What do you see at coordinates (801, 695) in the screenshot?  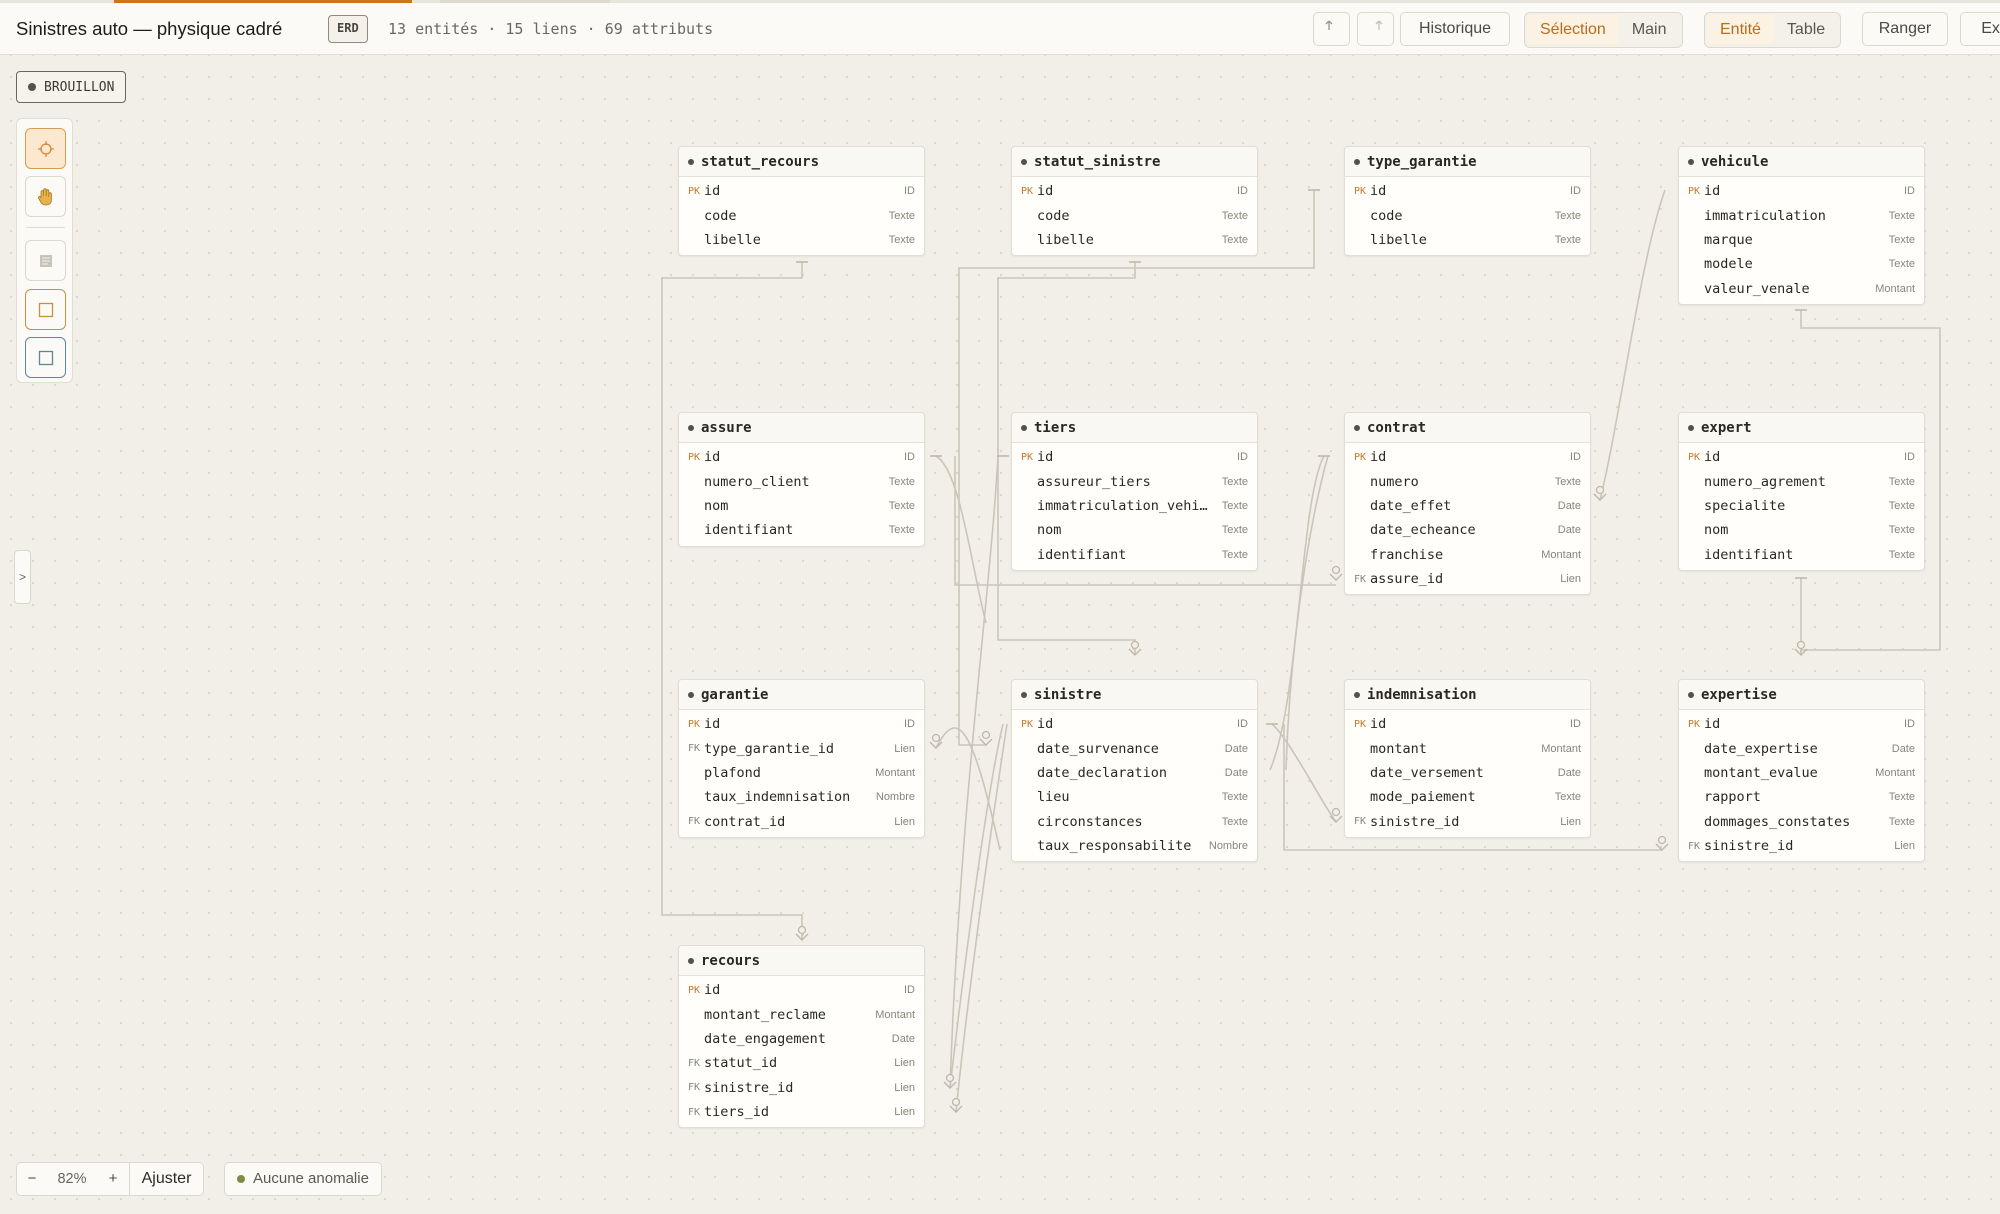 I see `entity-header: garantie` at bounding box center [801, 695].